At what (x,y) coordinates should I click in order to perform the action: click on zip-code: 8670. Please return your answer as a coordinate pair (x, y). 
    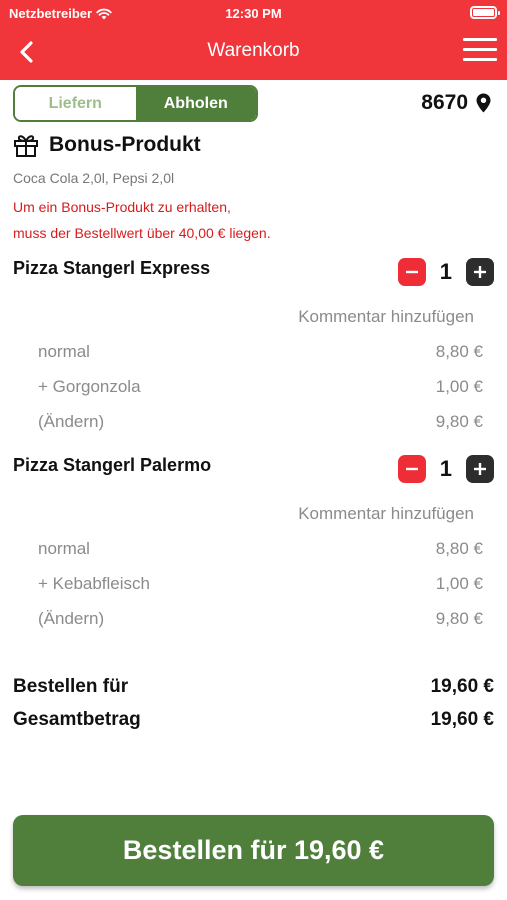
    Looking at the image, I should click on (444, 102).